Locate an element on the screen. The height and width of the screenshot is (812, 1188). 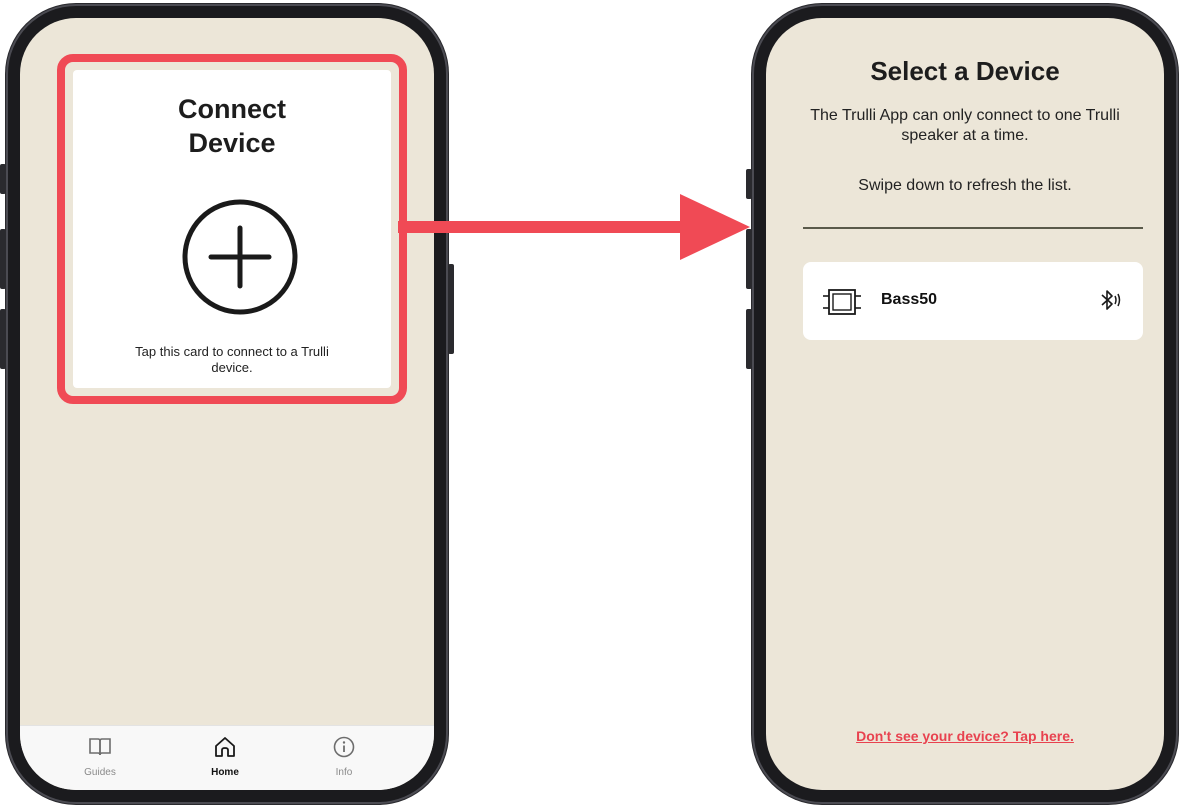
tab-guides-label: Guides is located at coordinates (100, 772).